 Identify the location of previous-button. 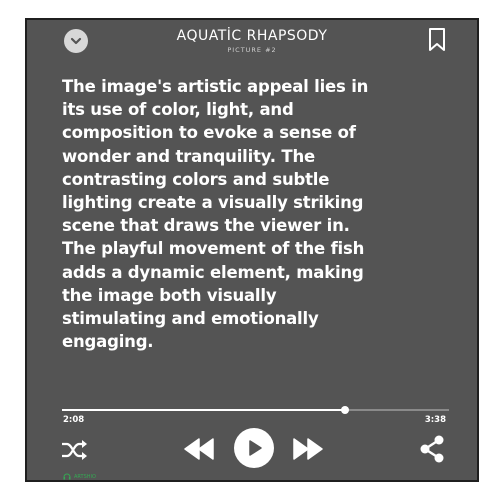
(199, 449).